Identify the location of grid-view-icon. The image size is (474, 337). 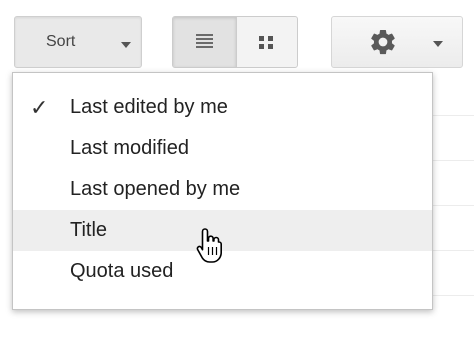
(266, 42).